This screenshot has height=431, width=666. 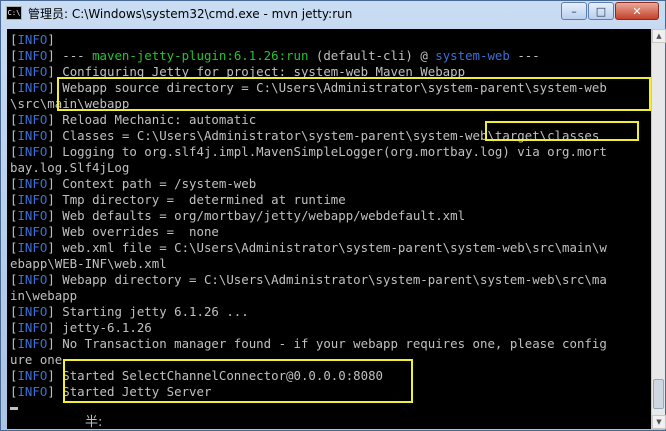 I want to click on console-line: [INFO] Web overrides = none, so click(x=330, y=232).